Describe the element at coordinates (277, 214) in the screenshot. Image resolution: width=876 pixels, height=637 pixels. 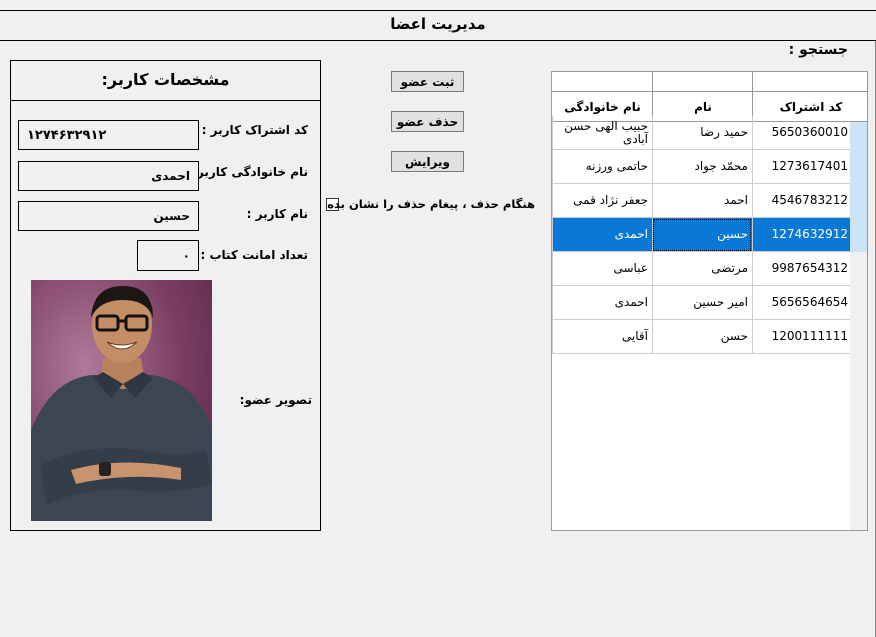
I see `first-name-label: نام کاربر :` at that location.